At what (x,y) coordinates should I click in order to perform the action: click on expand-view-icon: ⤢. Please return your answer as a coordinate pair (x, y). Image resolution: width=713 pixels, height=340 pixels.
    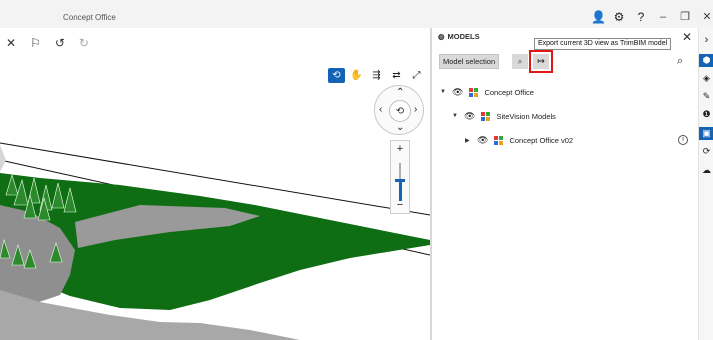
    Looking at the image, I should click on (416, 75).